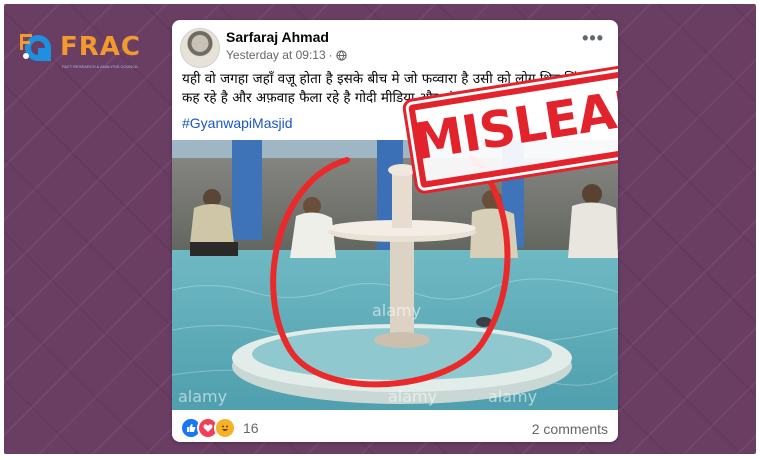 This screenshot has width=760, height=460. I want to click on post-meta: Yesterday at 09:13 ·, so click(286, 55).